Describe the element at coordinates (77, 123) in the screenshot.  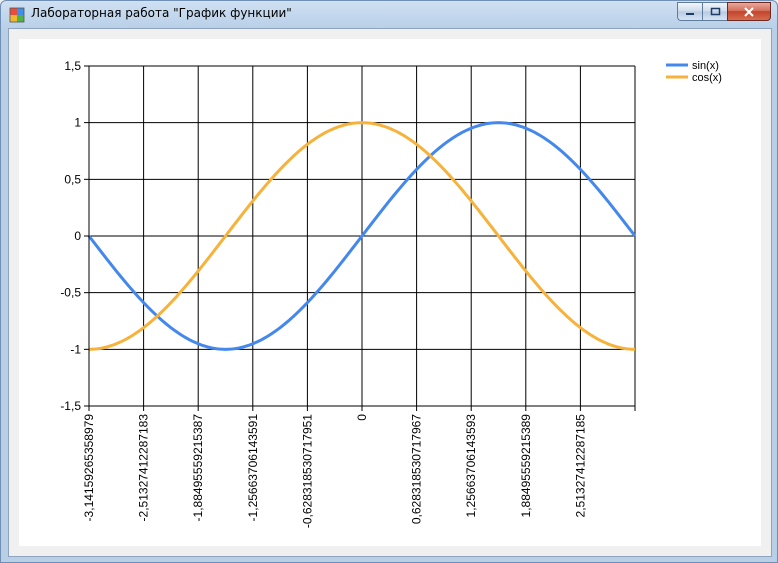
I see `y-tick-label: 1` at that location.